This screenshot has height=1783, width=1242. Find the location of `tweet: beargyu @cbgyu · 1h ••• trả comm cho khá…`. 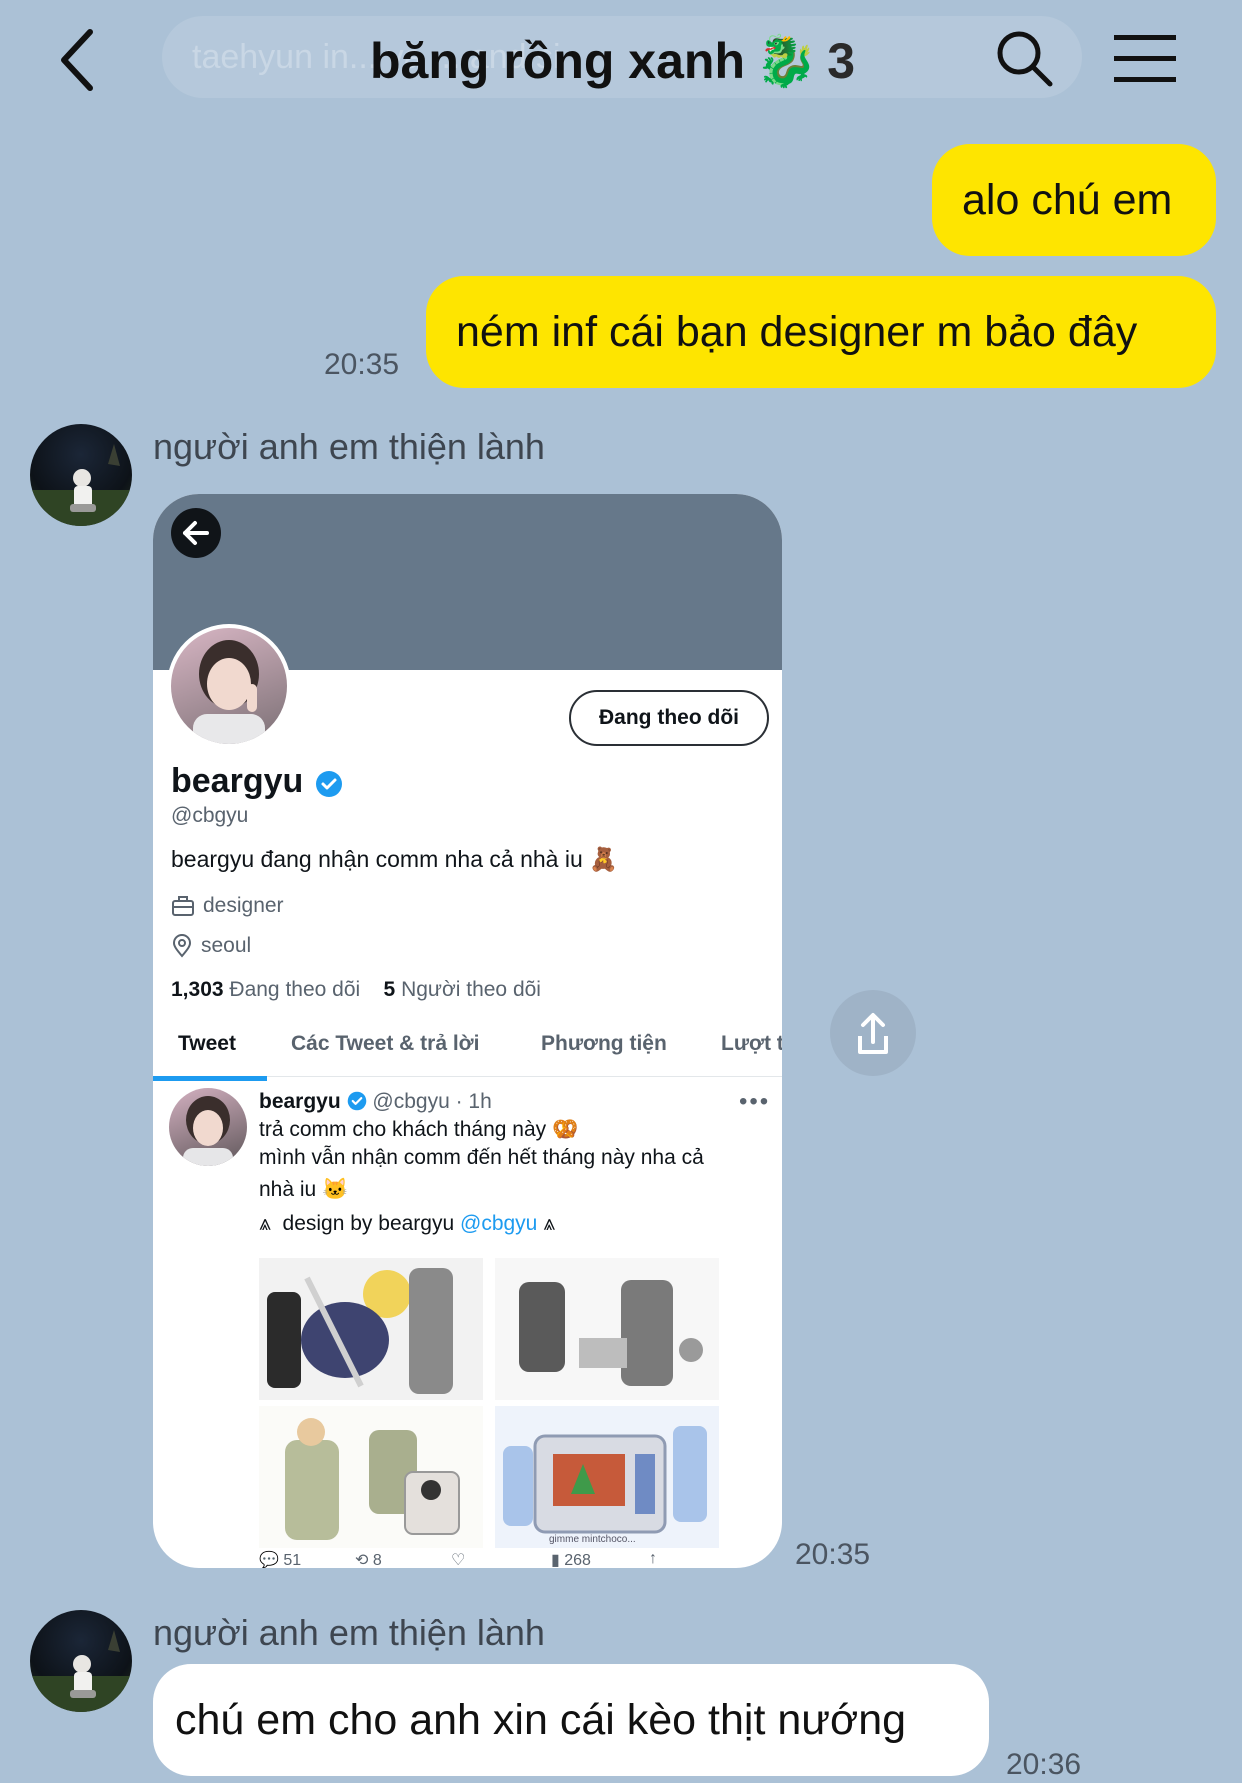

tweet: beargyu @cbgyu · 1h ••• trả comm cho khá… is located at coordinates (467, 1328).